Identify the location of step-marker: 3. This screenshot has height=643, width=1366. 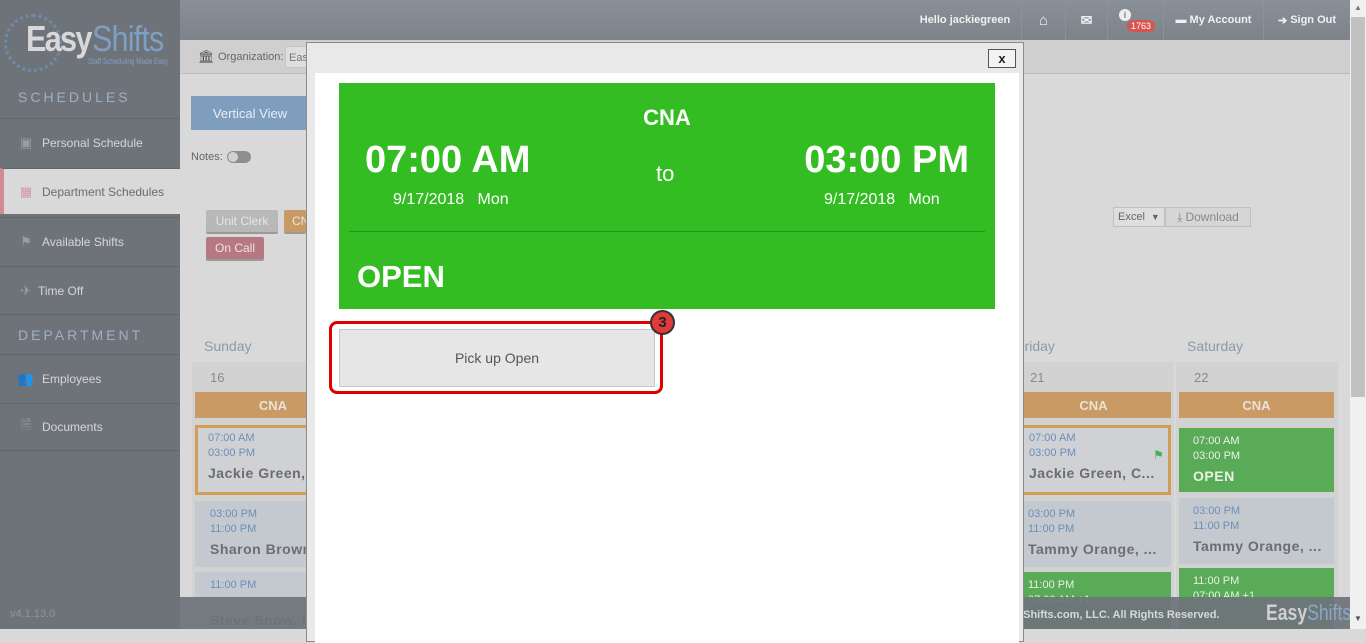
(662, 322).